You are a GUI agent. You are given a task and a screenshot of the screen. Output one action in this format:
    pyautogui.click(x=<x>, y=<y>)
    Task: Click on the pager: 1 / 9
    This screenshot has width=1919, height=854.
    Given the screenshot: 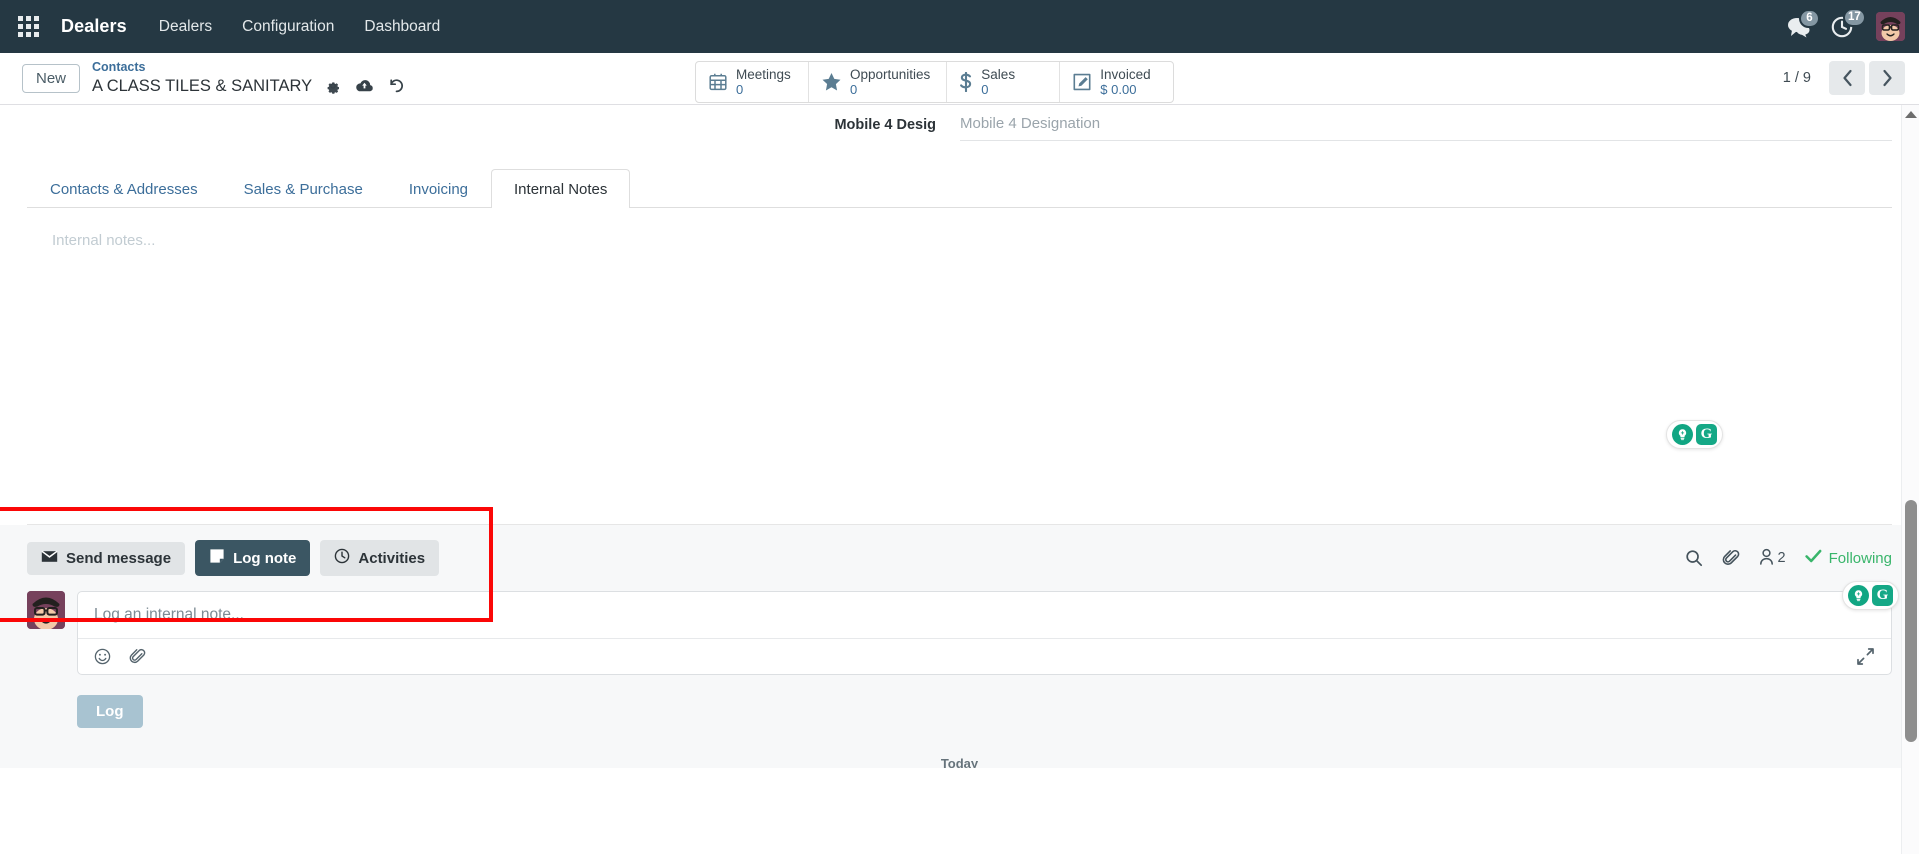 What is the action you would take?
    pyautogui.click(x=1844, y=78)
    